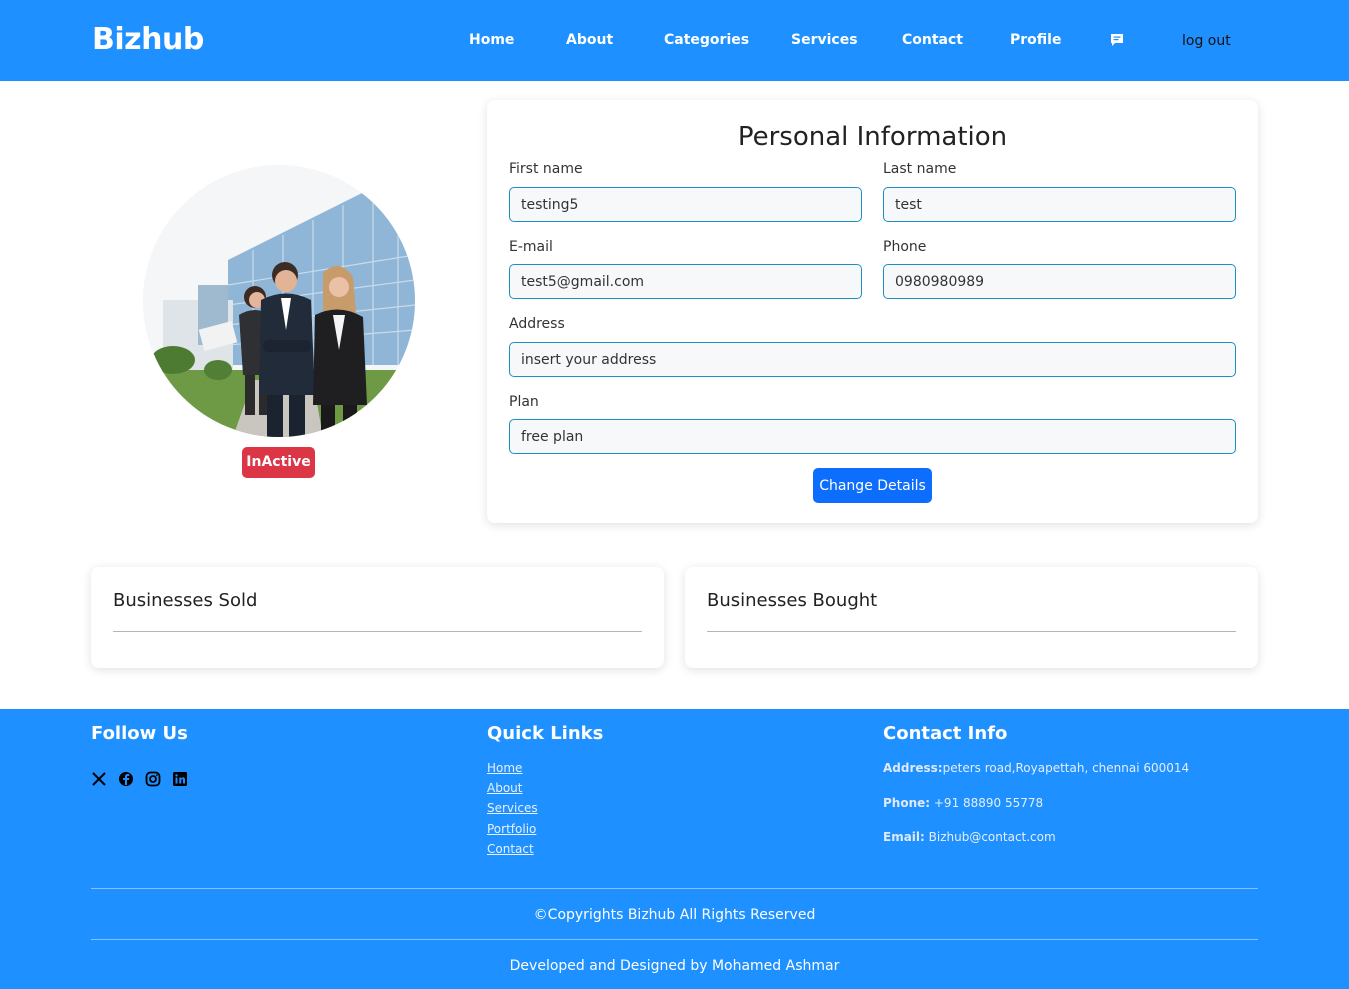 Image resolution: width=1349 pixels, height=989 pixels. What do you see at coordinates (963, 803) in the screenshot?
I see `contact-phone: Phone: +91 88890 55778` at bounding box center [963, 803].